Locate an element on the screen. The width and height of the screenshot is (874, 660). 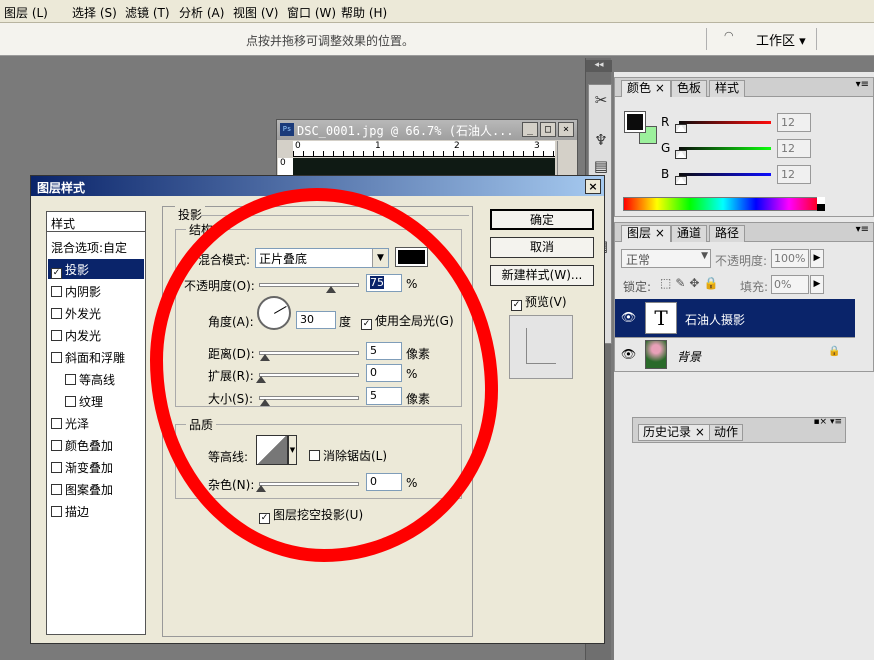
scrollbar is located at coordinates (567, 159).